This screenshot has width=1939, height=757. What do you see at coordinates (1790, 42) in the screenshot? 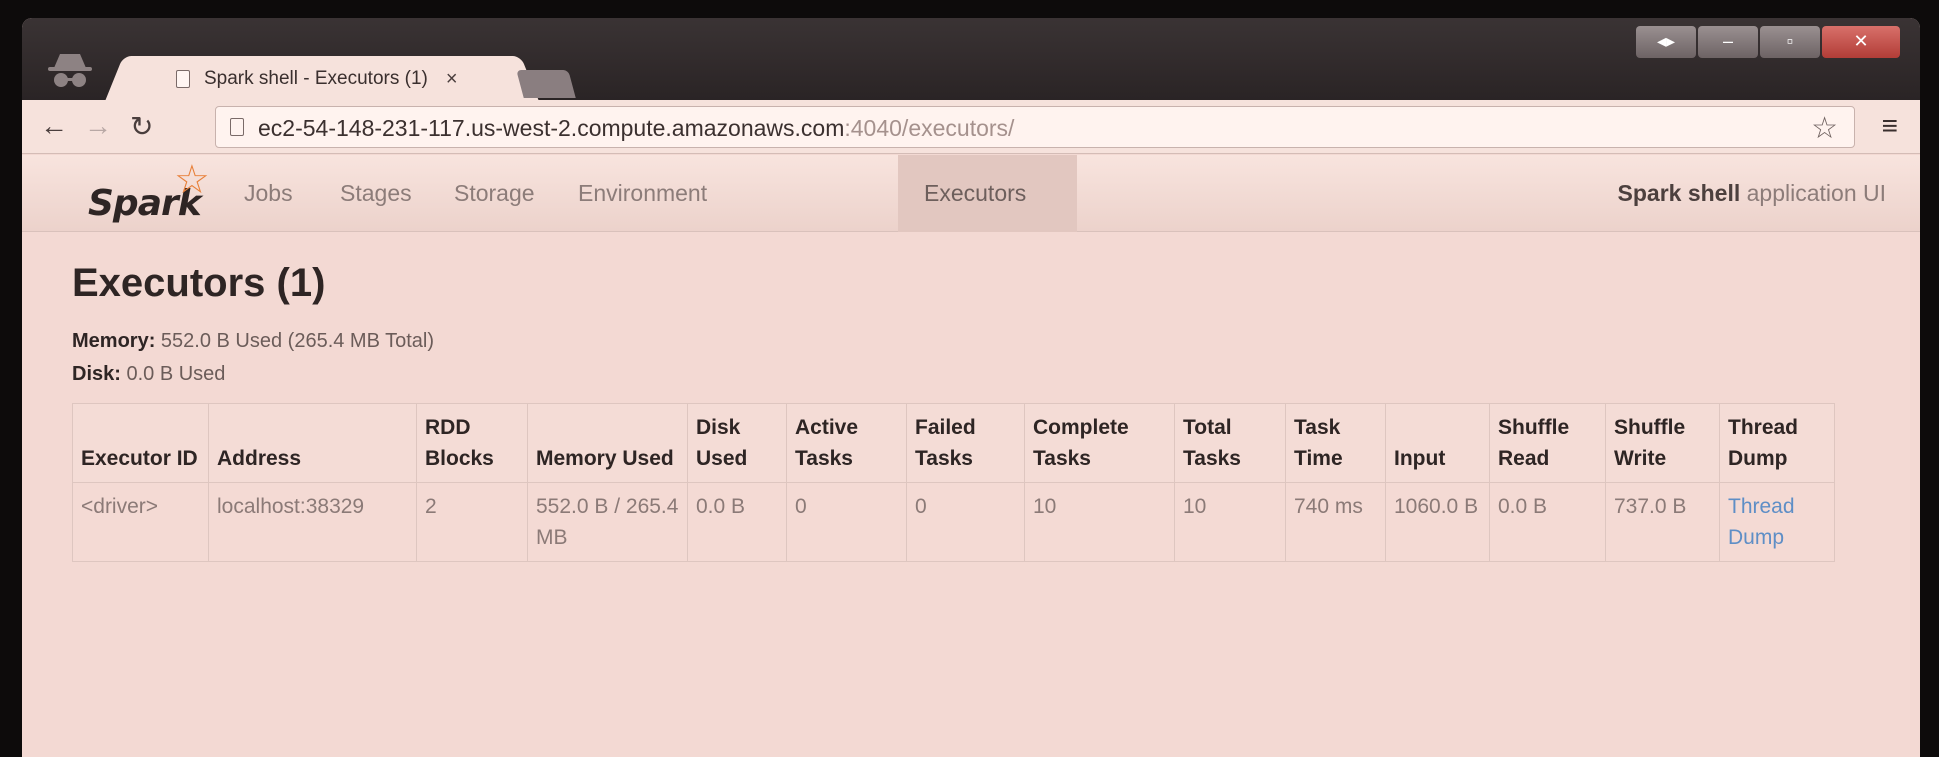
I see `maximize-icon: ▫` at bounding box center [1790, 42].